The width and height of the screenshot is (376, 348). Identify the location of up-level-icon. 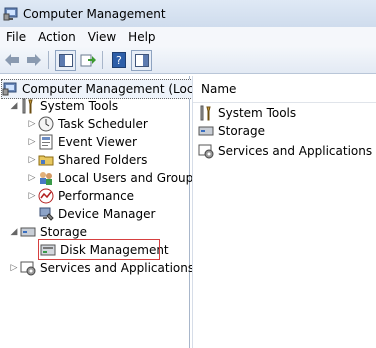
(88, 60).